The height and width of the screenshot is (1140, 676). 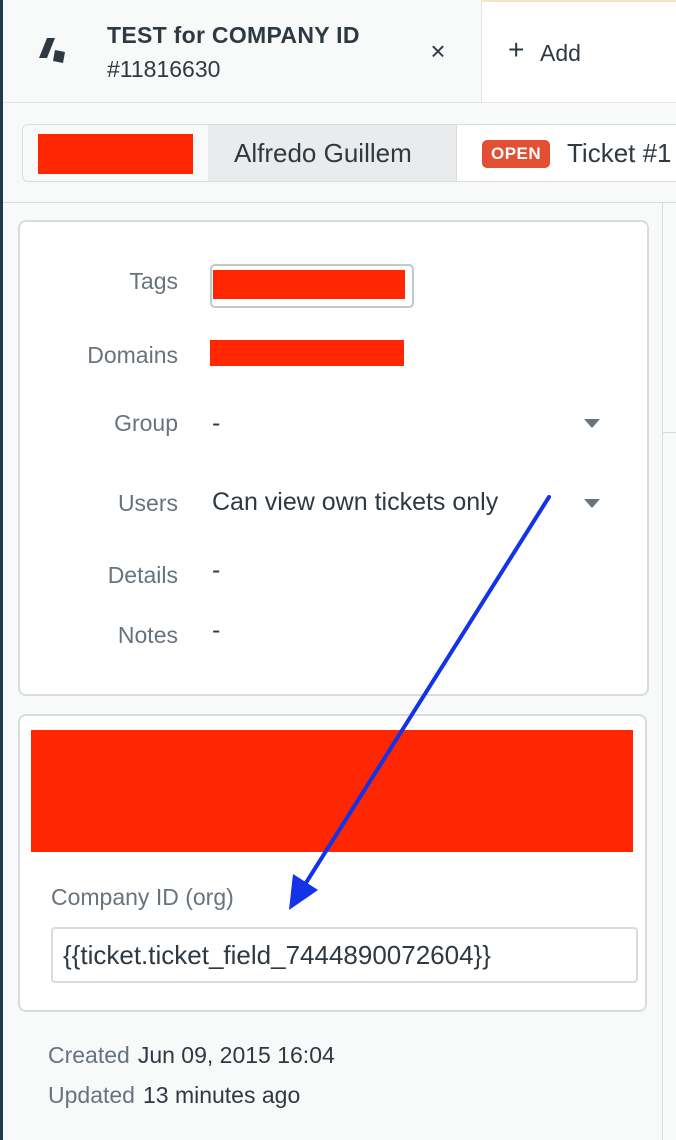 What do you see at coordinates (566, 153) in the screenshot?
I see `breadcrumb-ticket: OPEN Ticket #1` at bounding box center [566, 153].